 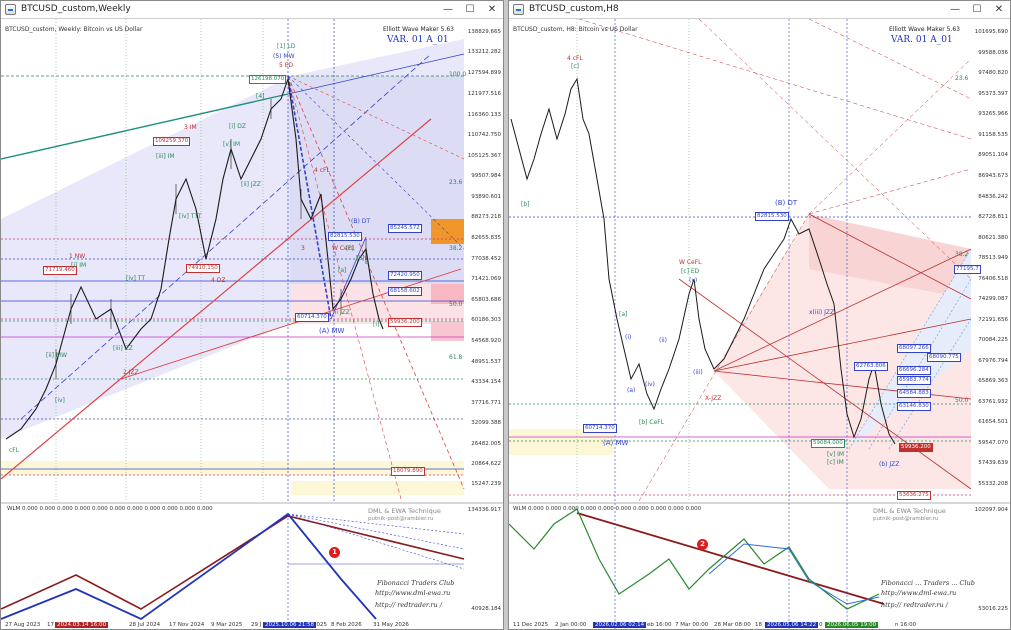 I want to click on price-tick: 88273.218, so click(x=486, y=217).